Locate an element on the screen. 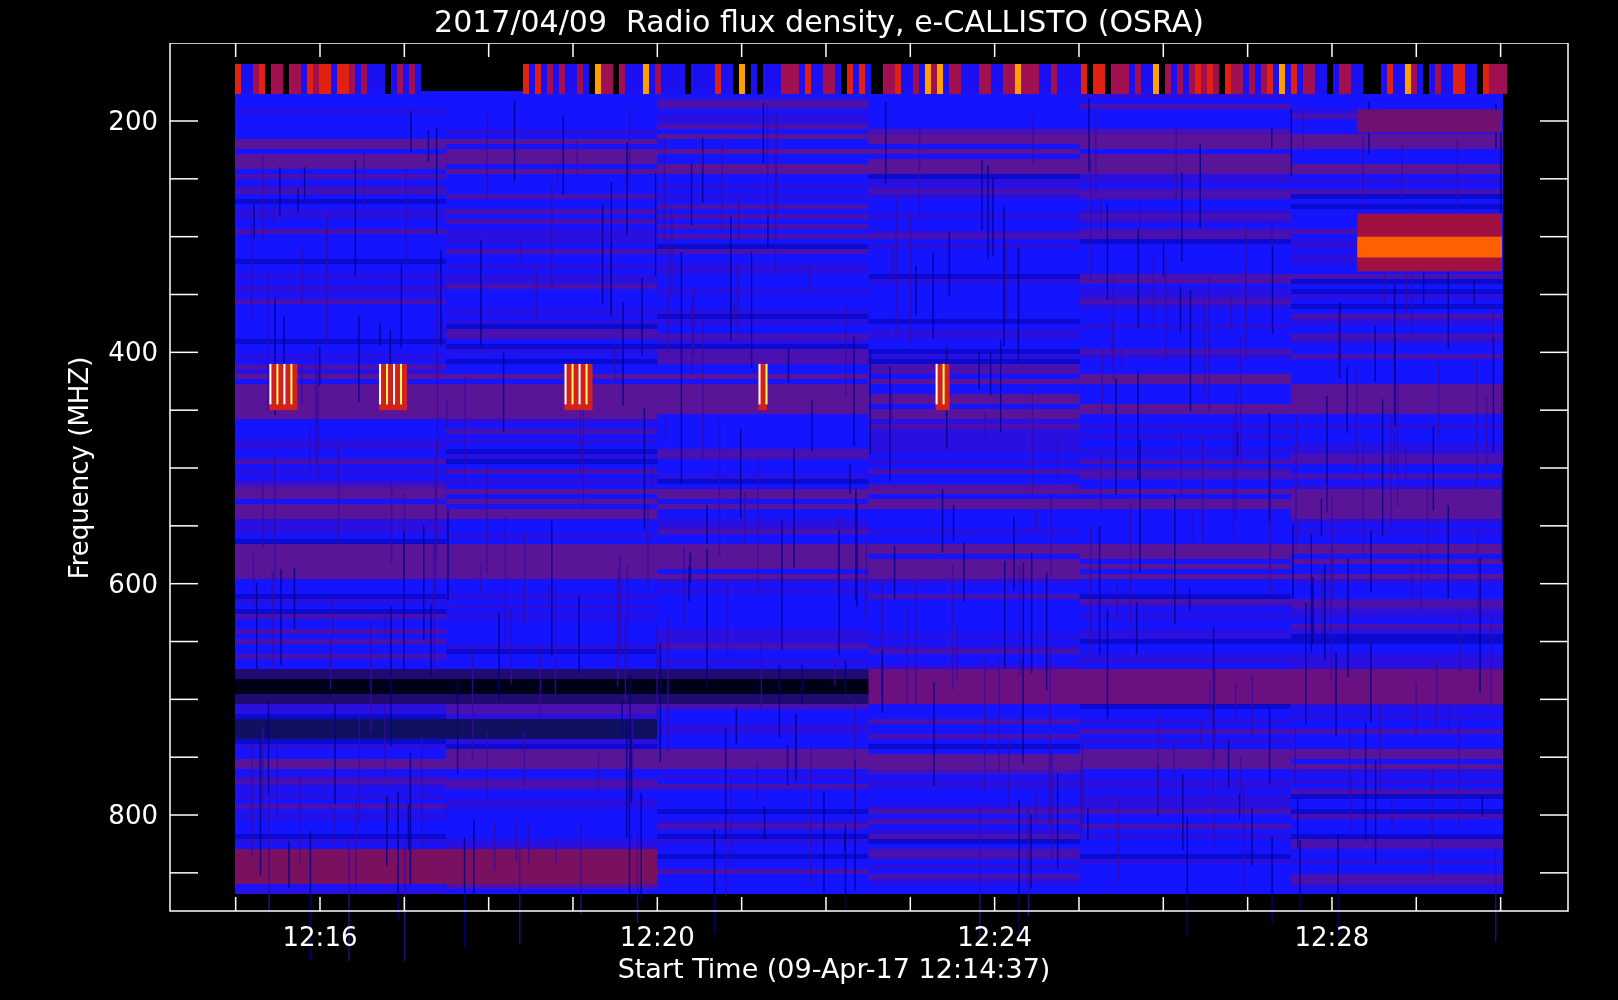 The height and width of the screenshot is (1000, 1618). tick-label: 12:24 is located at coordinates (995, 937).